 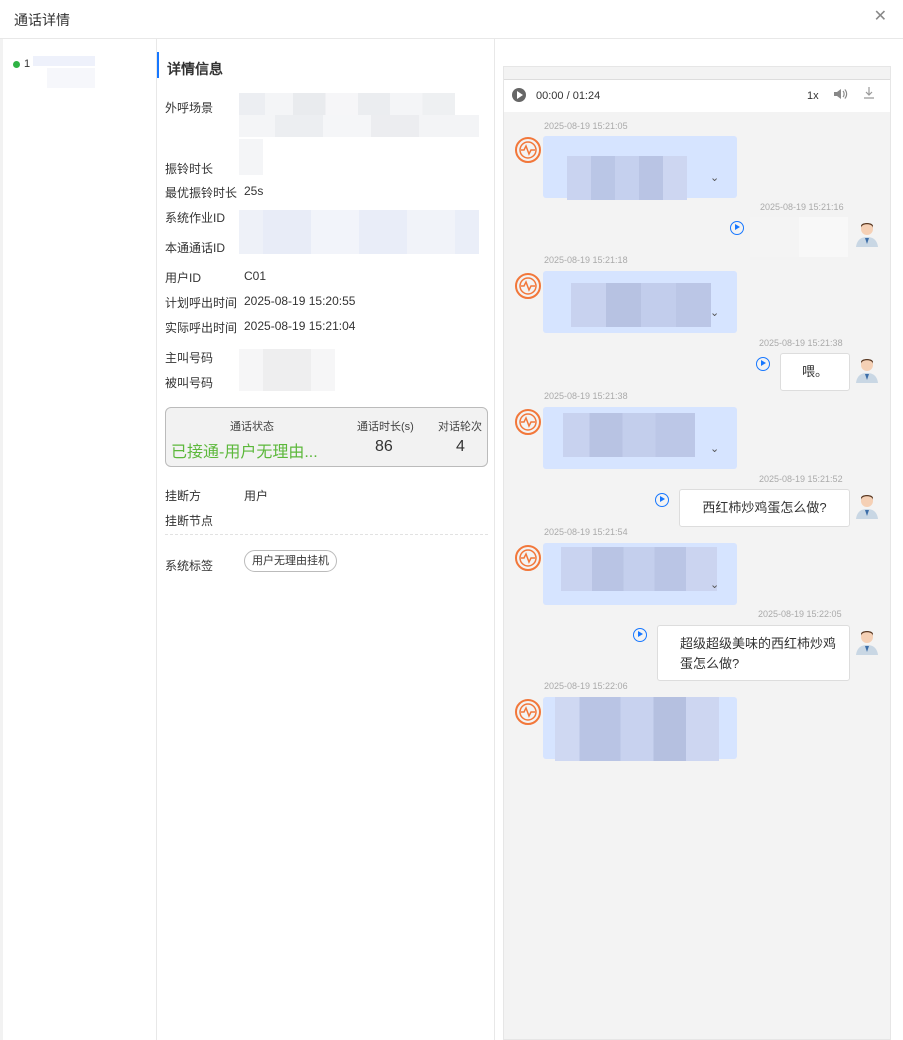 I want to click on user-message-bubble: 喂。, so click(x=815, y=372).